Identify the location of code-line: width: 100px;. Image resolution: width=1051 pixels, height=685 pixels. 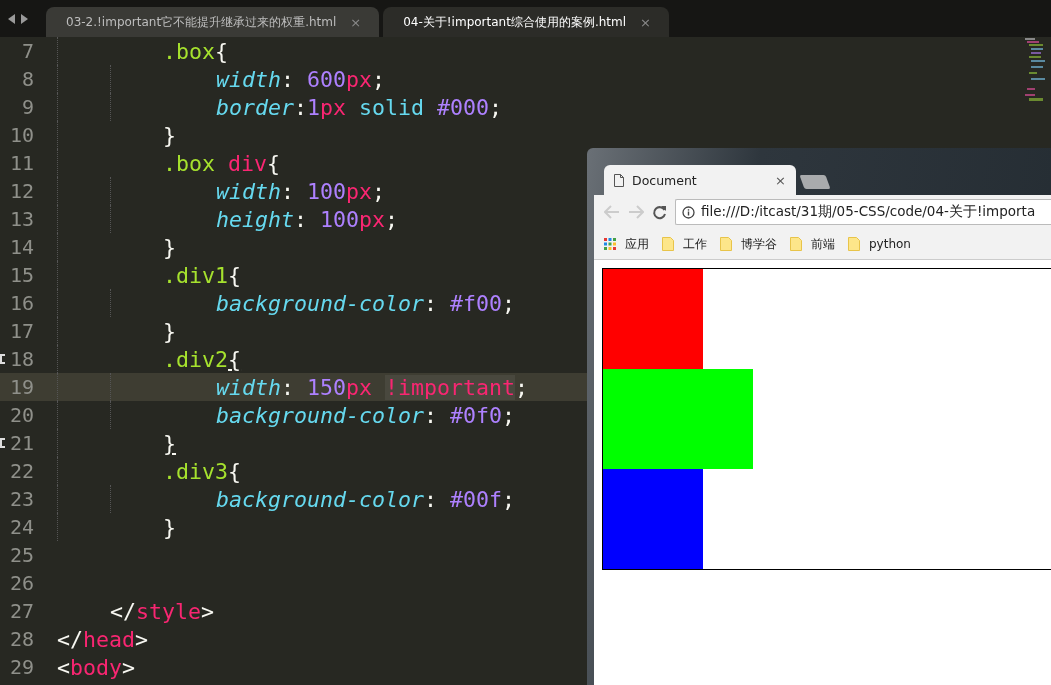
(301, 191).